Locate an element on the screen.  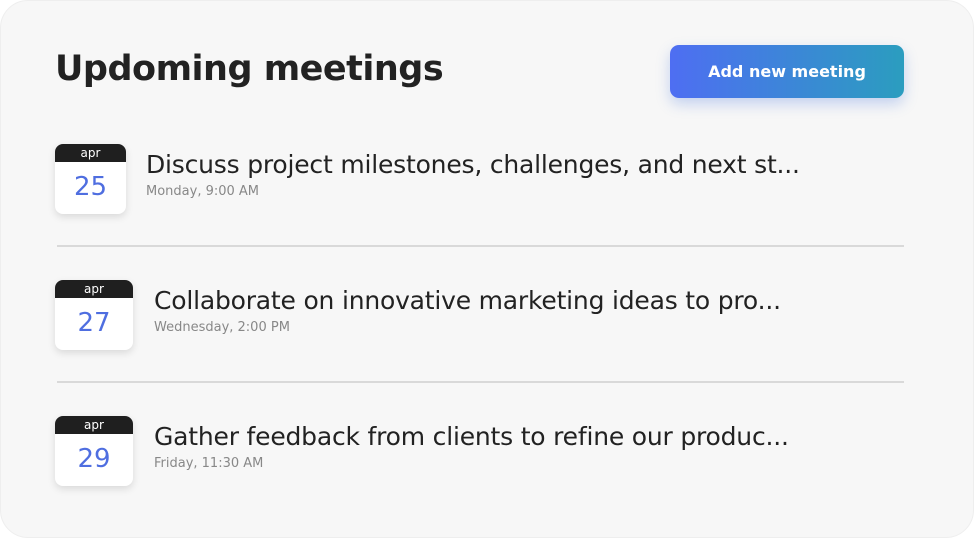
calendar-date-icon: apr 25 is located at coordinates (90, 179).